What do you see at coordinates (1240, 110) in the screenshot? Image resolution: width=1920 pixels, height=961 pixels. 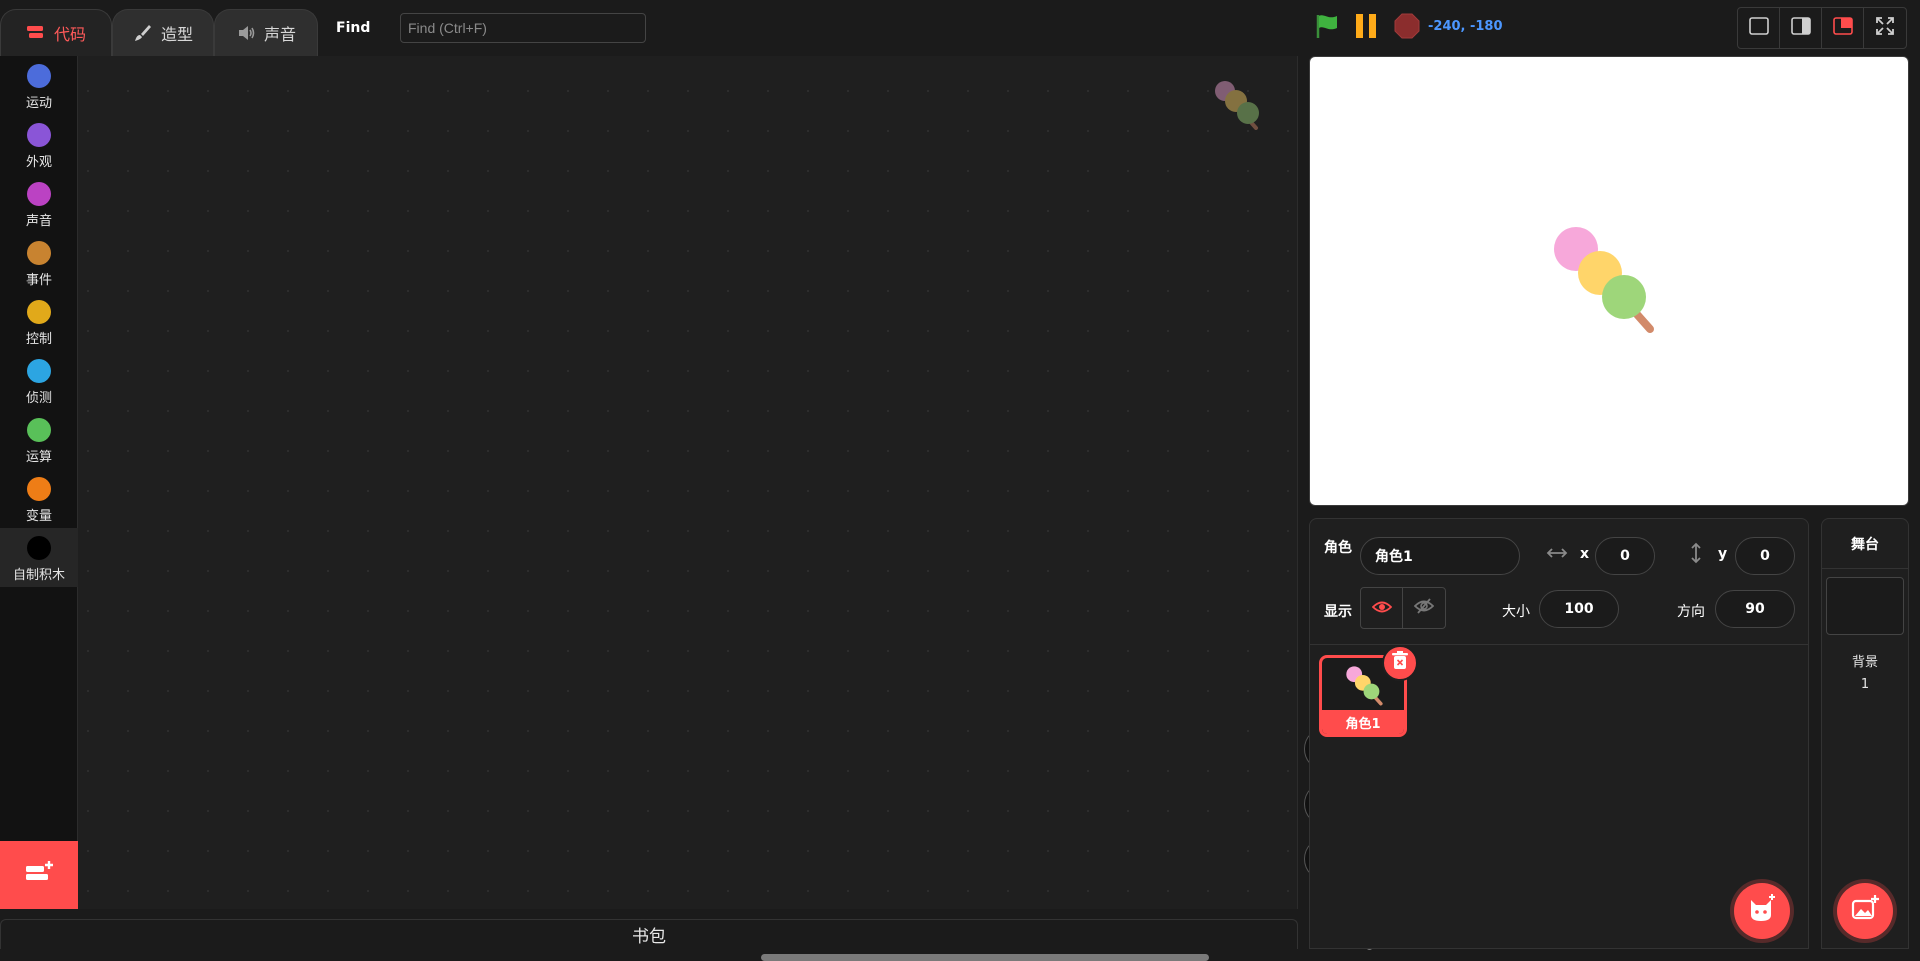 I see `current-sprite-watermark` at bounding box center [1240, 110].